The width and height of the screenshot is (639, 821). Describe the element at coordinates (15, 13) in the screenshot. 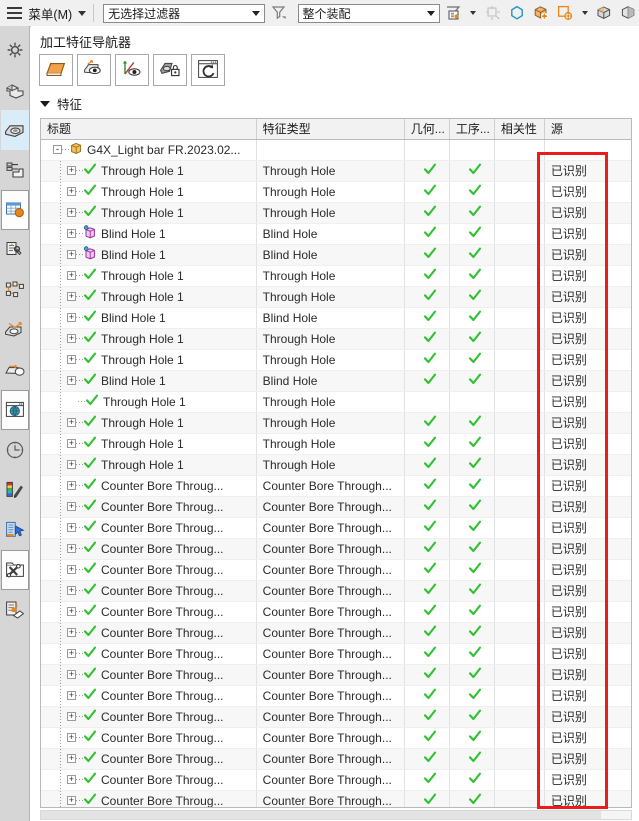

I see `menu-icon` at that location.